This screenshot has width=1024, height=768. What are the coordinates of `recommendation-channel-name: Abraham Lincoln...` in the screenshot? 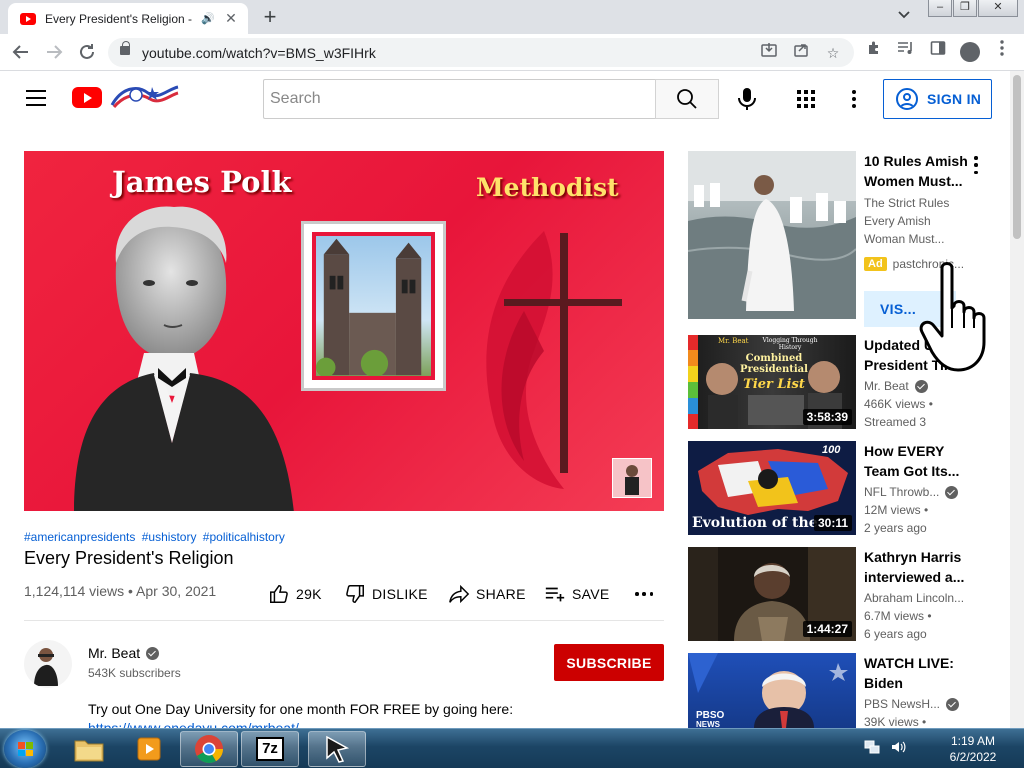 It's located at (914, 598).